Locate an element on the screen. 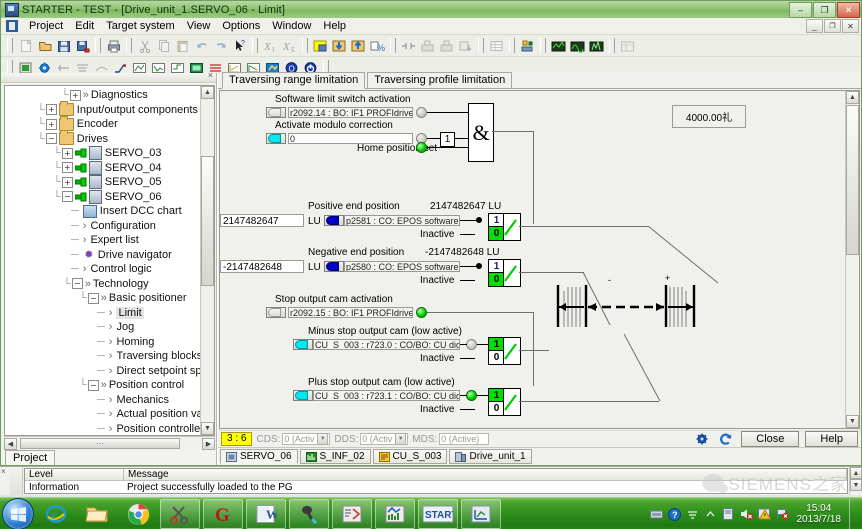 Image resolution: width=862 pixels, height=529 pixels. activate-icon is located at coordinates (465, 46).